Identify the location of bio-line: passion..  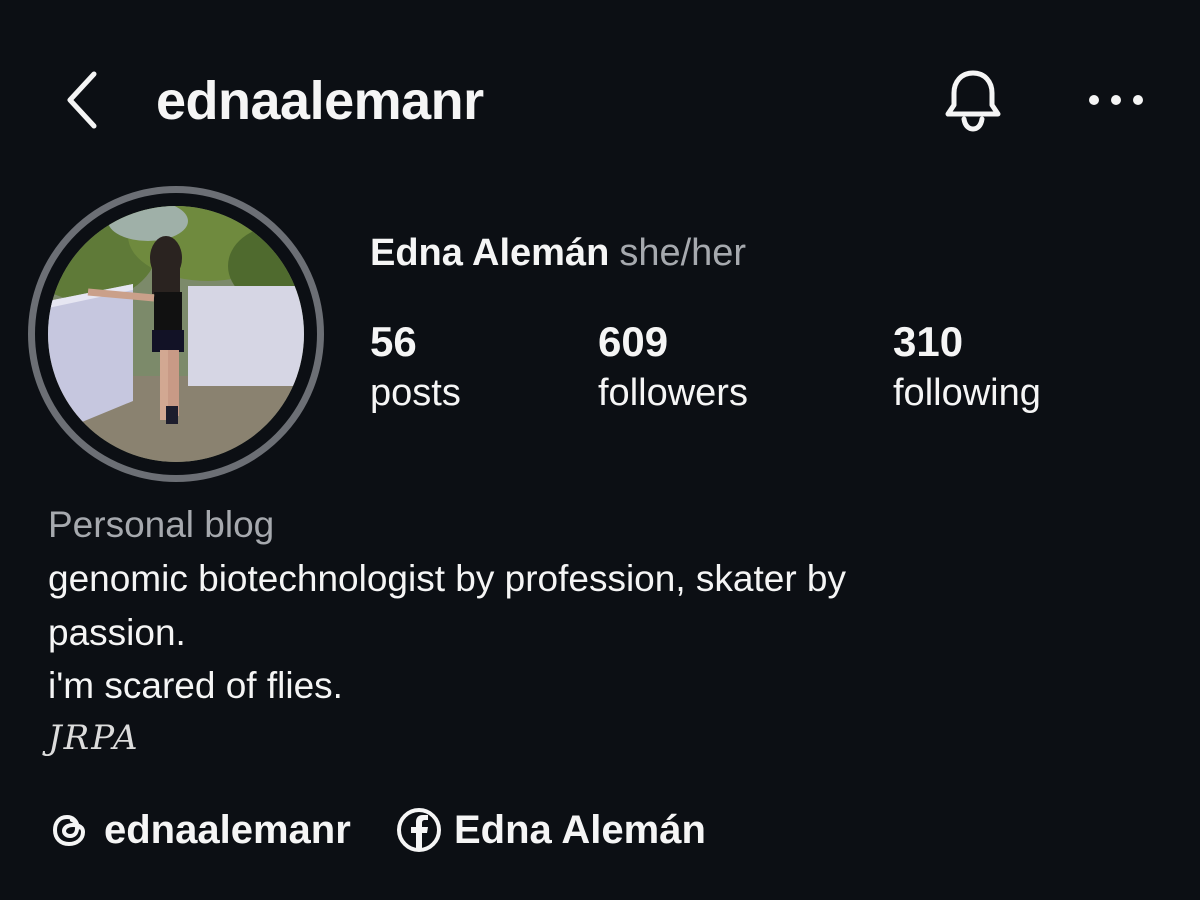
(117, 632).